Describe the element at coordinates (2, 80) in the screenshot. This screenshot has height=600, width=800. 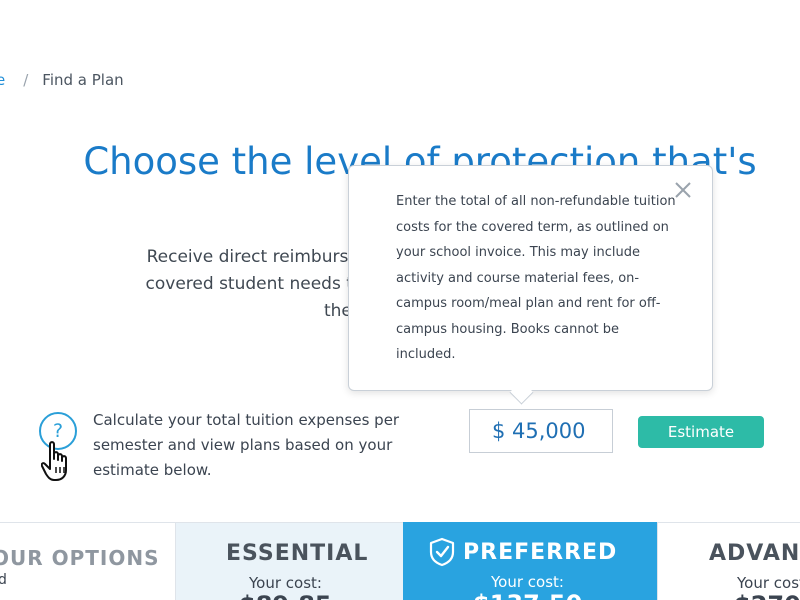
I see `breadcrumb-home-link: e` at that location.